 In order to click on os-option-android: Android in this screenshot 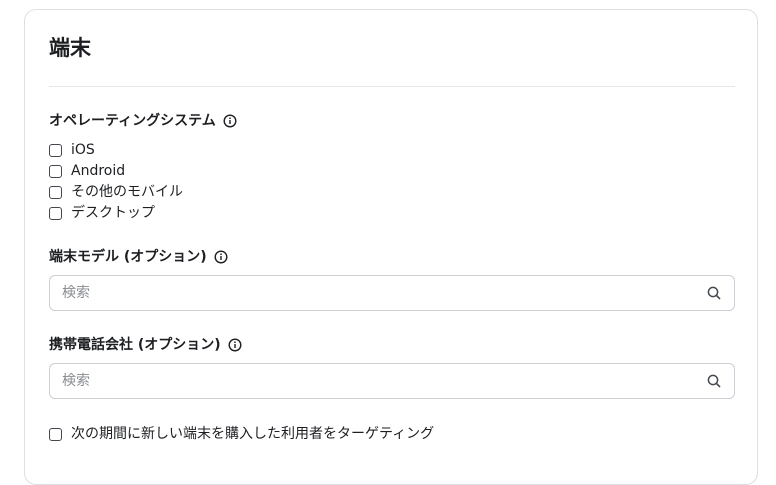, I will do `click(87, 171)`.